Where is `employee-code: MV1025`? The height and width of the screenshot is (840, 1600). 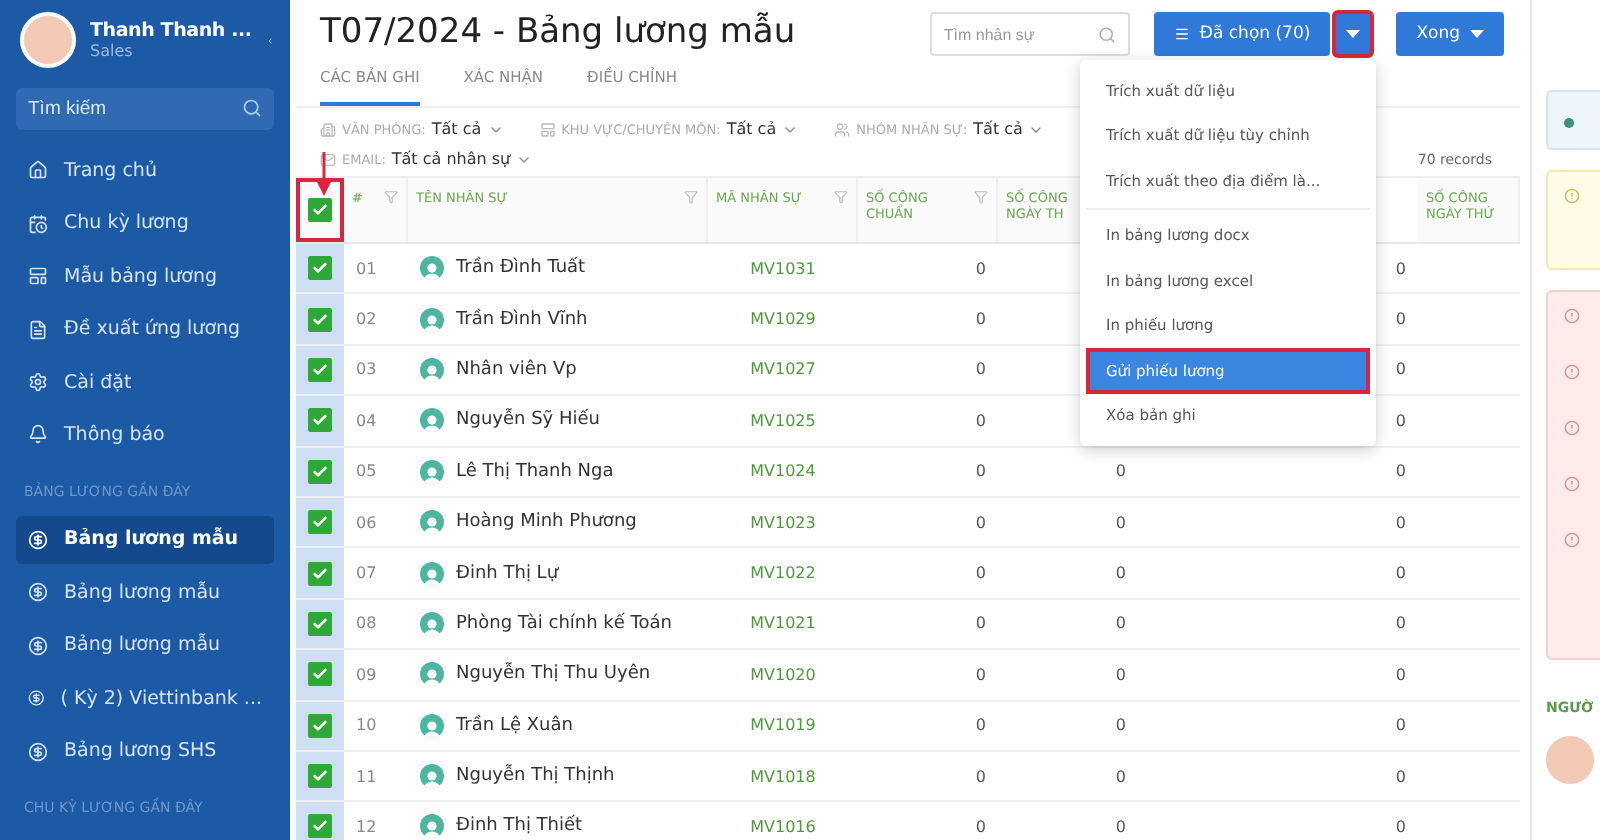
employee-code: MV1025 is located at coordinates (783, 421).